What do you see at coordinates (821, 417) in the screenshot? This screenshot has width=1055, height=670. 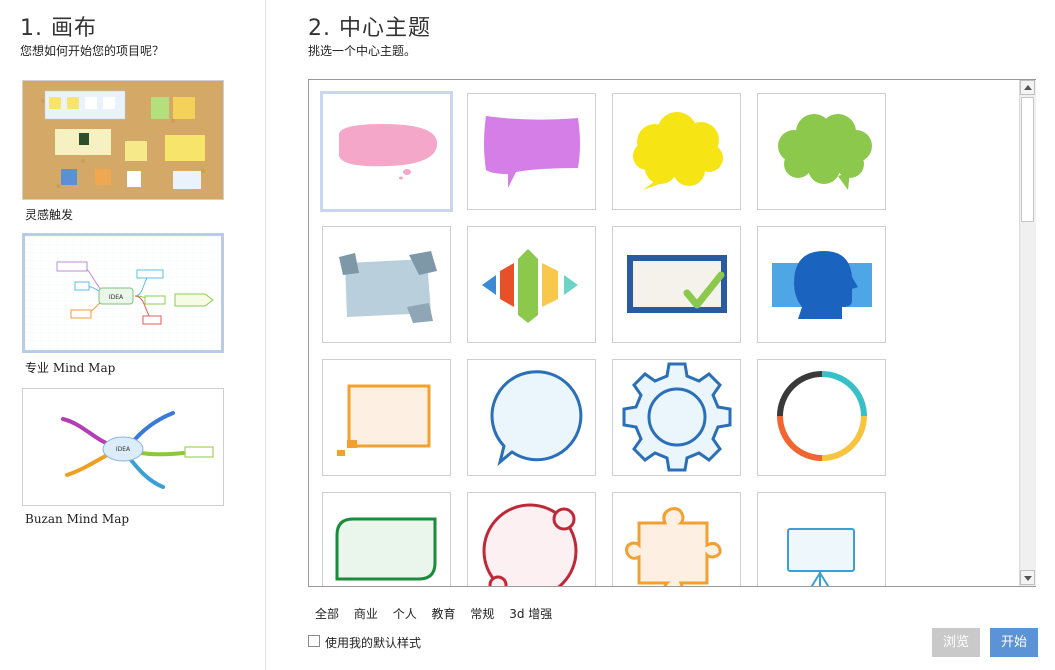 I see `theme-multicolor-ring` at bounding box center [821, 417].